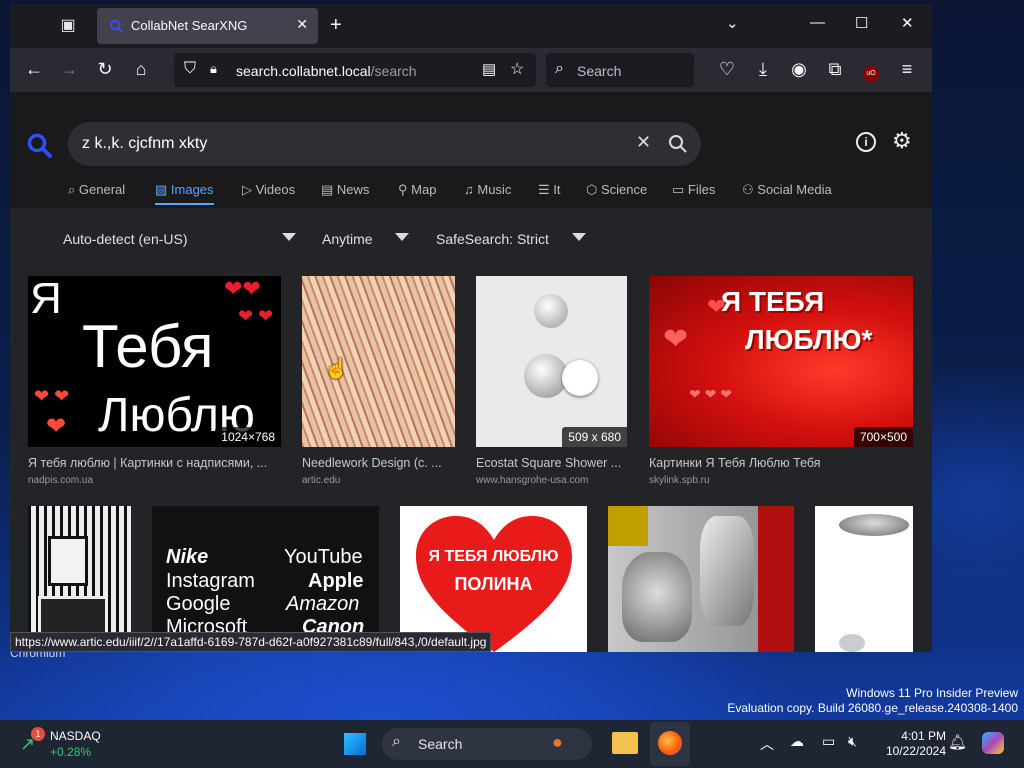 The height and width of the screenshot is (768, 1024). What do you see at coordinates (326, 71) in the screenshot?
I see `url-text: search.collabnet.local/search` at bounding box center [326, 71].